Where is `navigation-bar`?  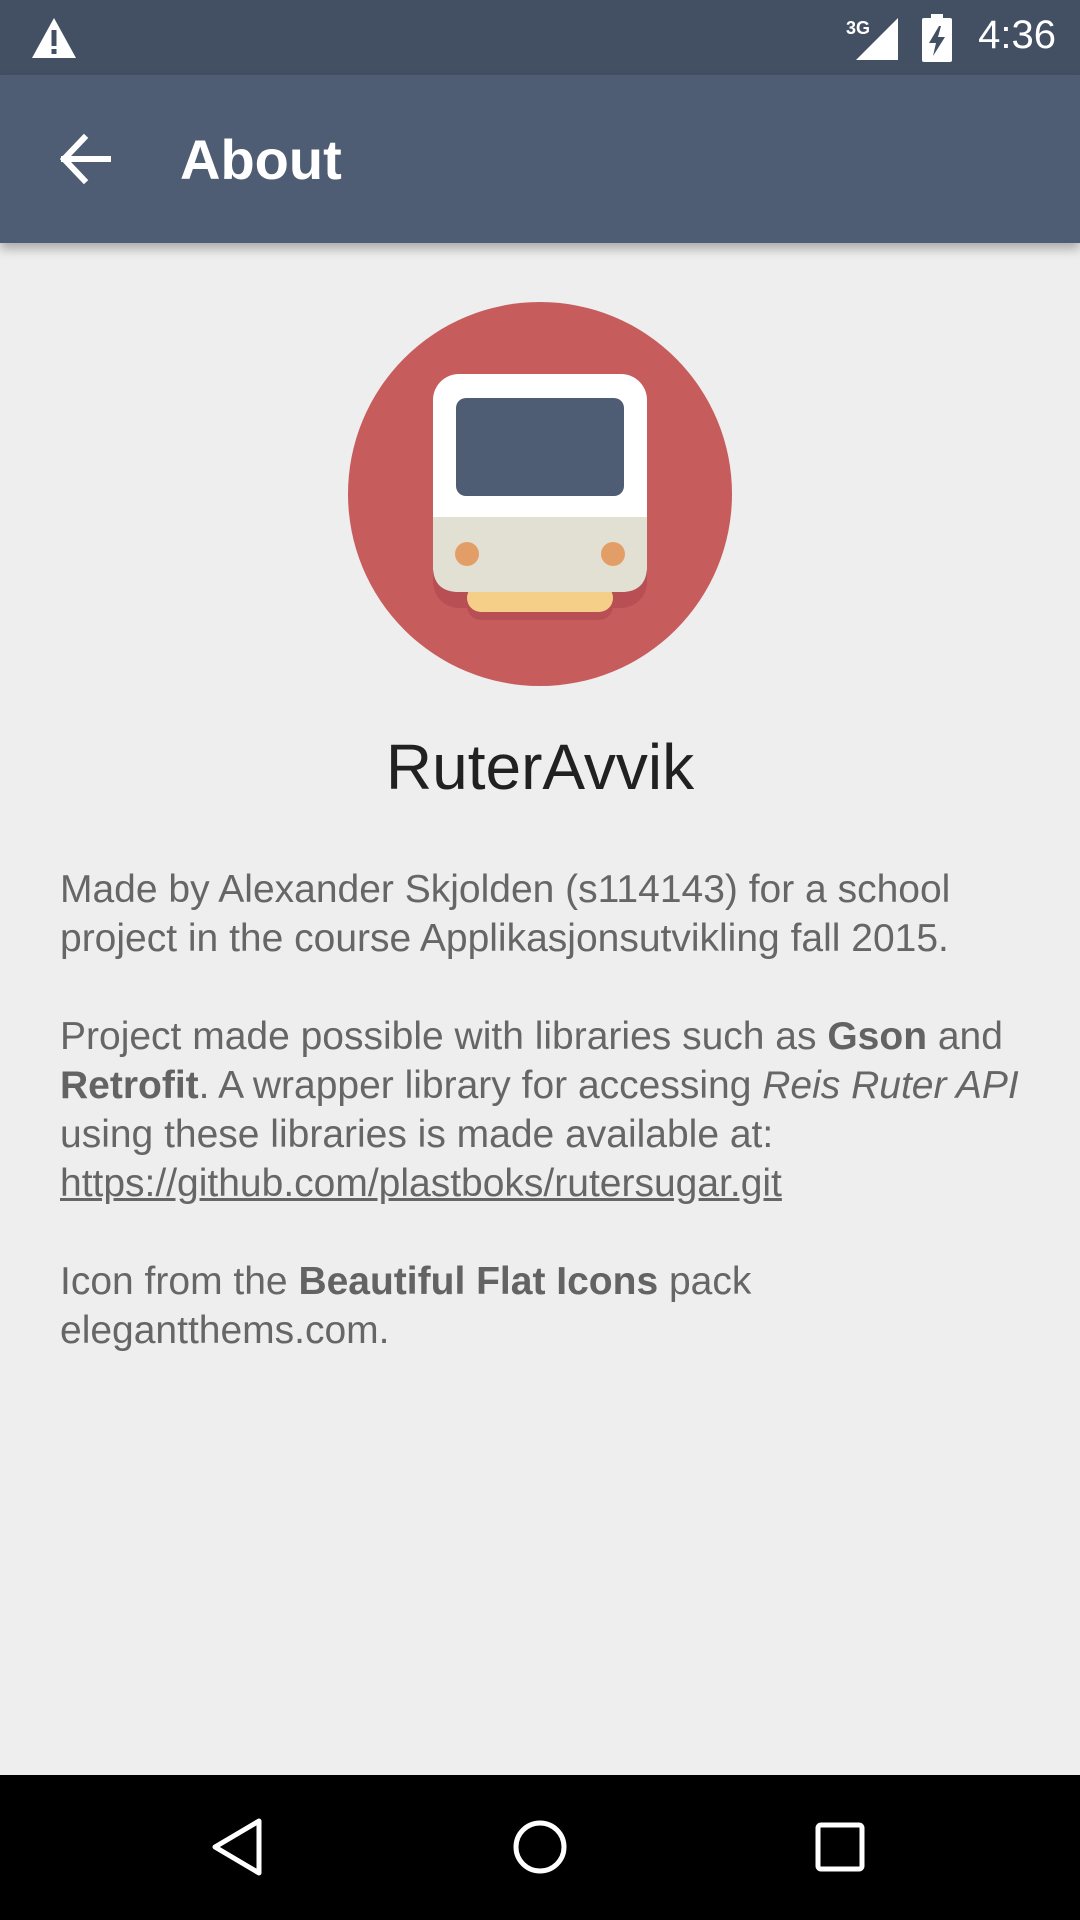
navigation-bar is located at coordinates (540, 1847).